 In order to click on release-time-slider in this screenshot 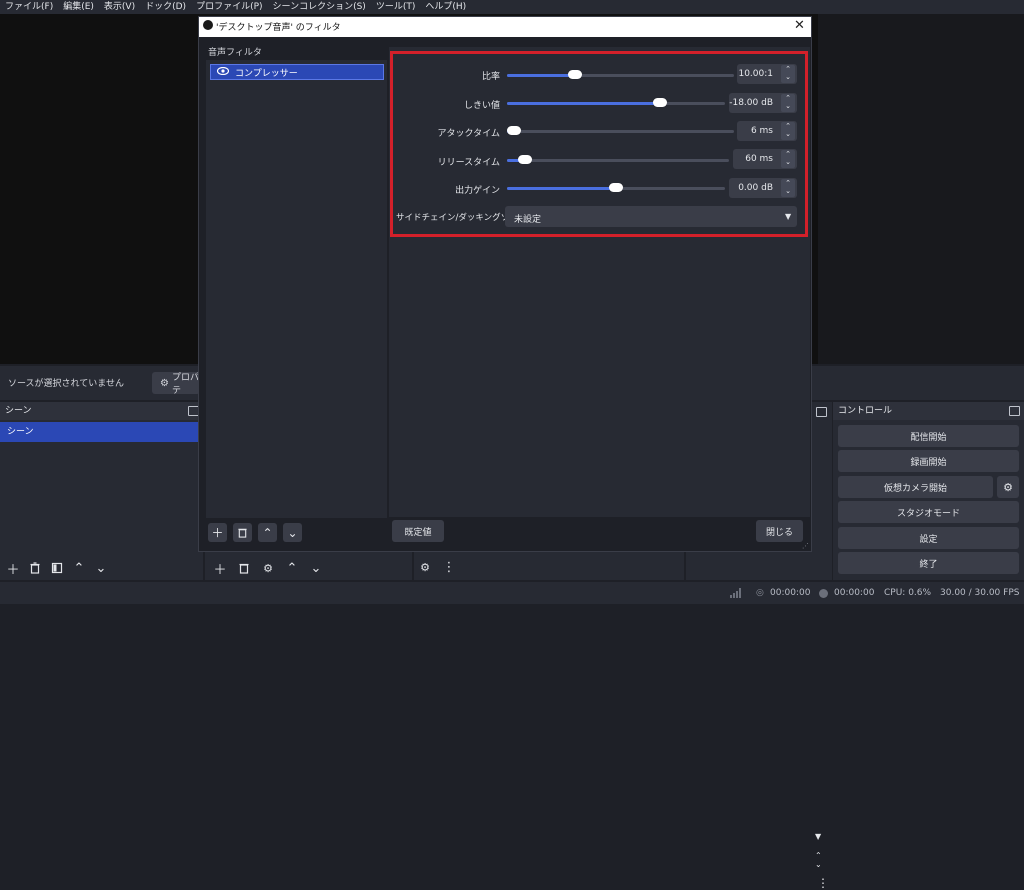, I will do `click(618, 159)`.